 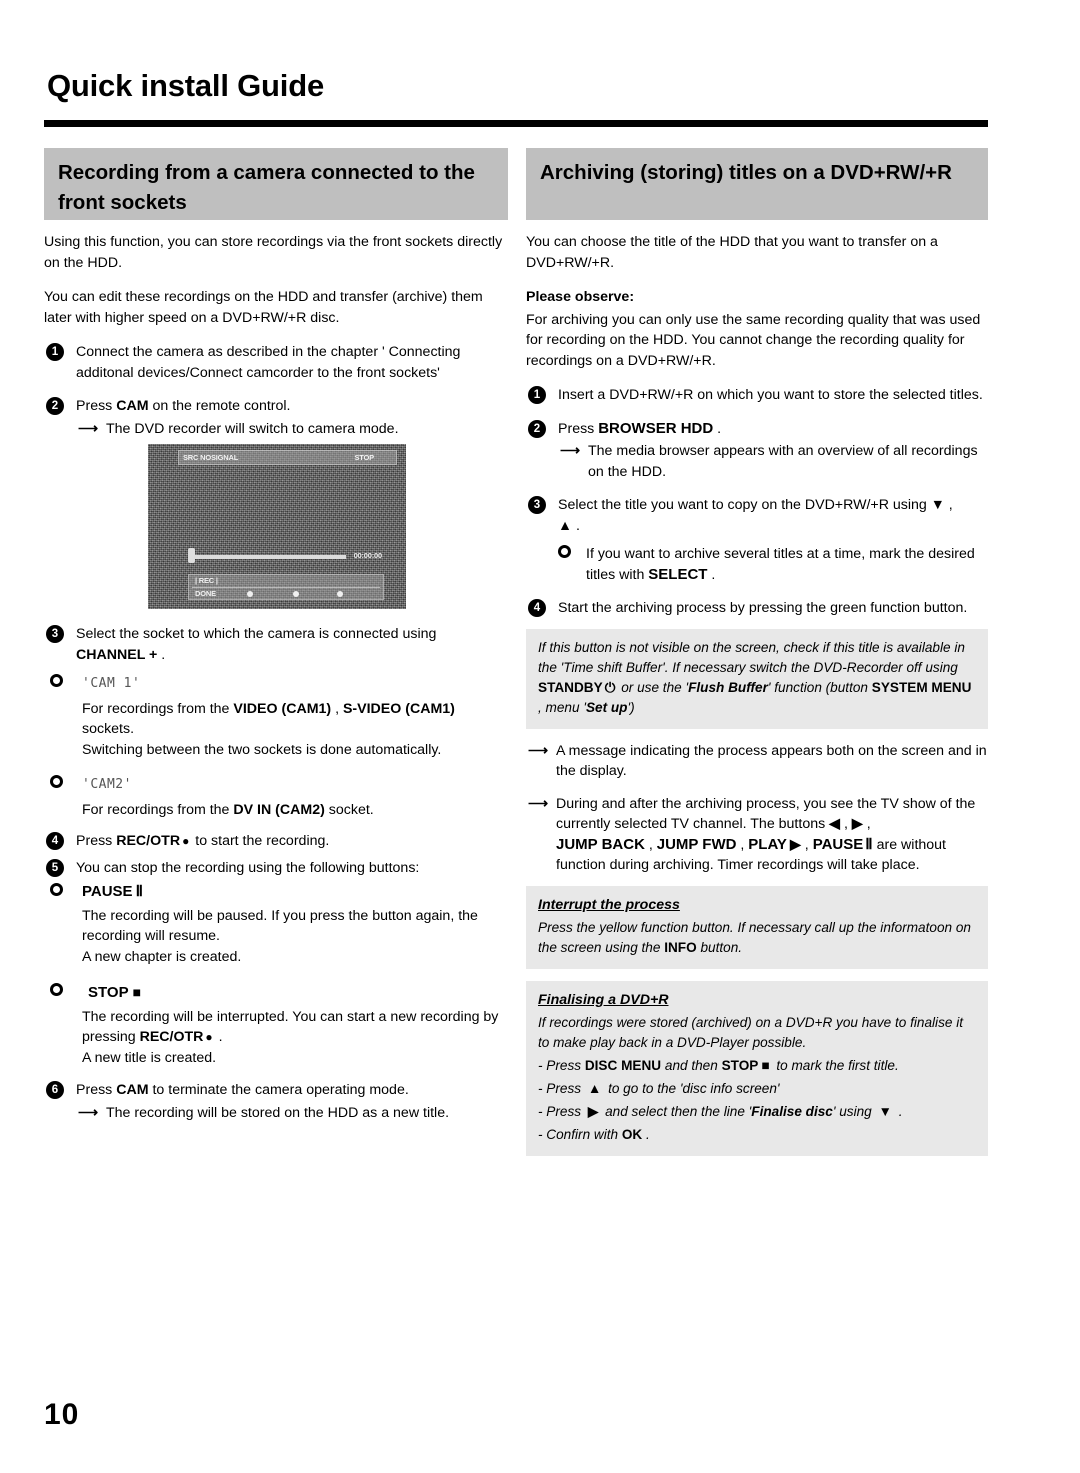 I want to click on osd-status-label: STOP, so click(x=364, y=457).